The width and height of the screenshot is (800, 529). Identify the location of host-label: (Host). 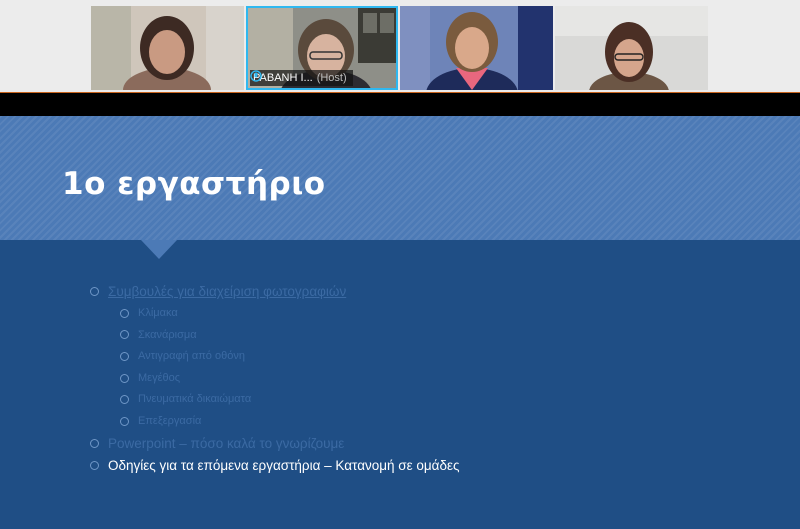
(331, 78).